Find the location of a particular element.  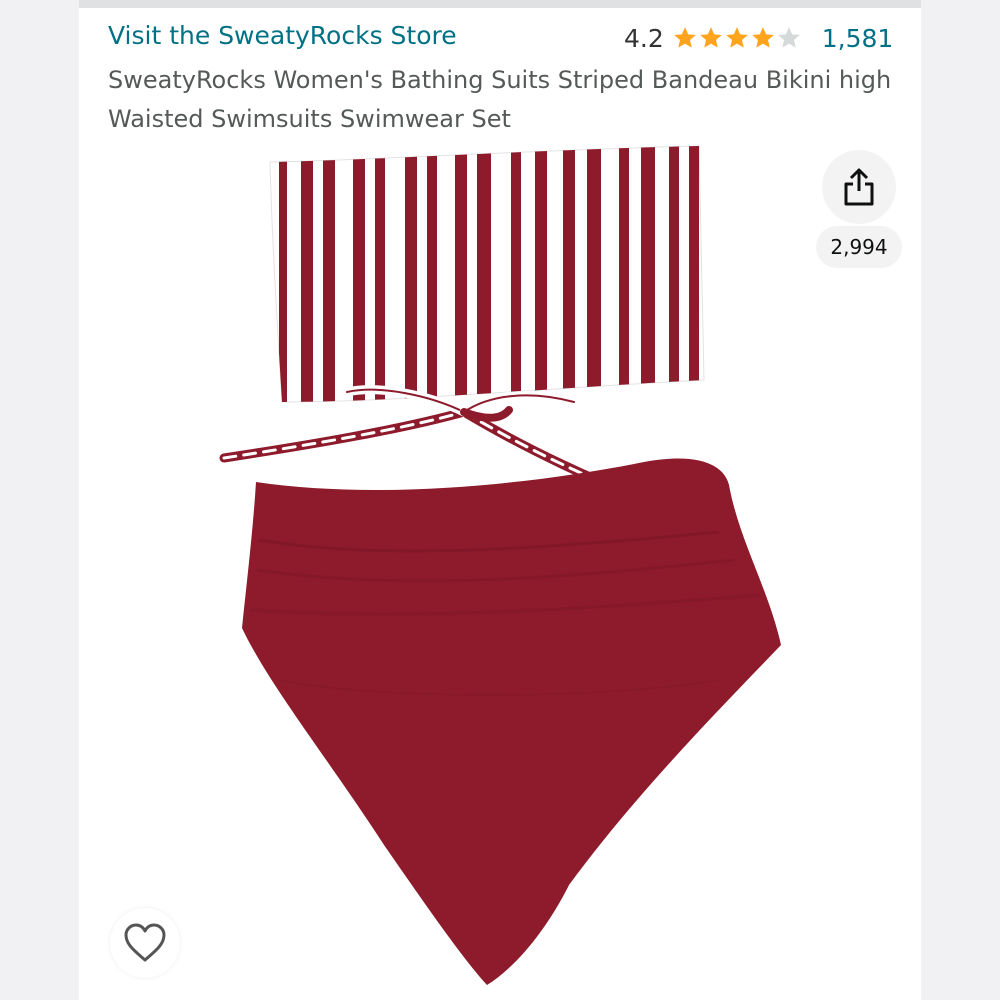

rating-summary: 4.2 1,581 is located at coordinates (758, 38).